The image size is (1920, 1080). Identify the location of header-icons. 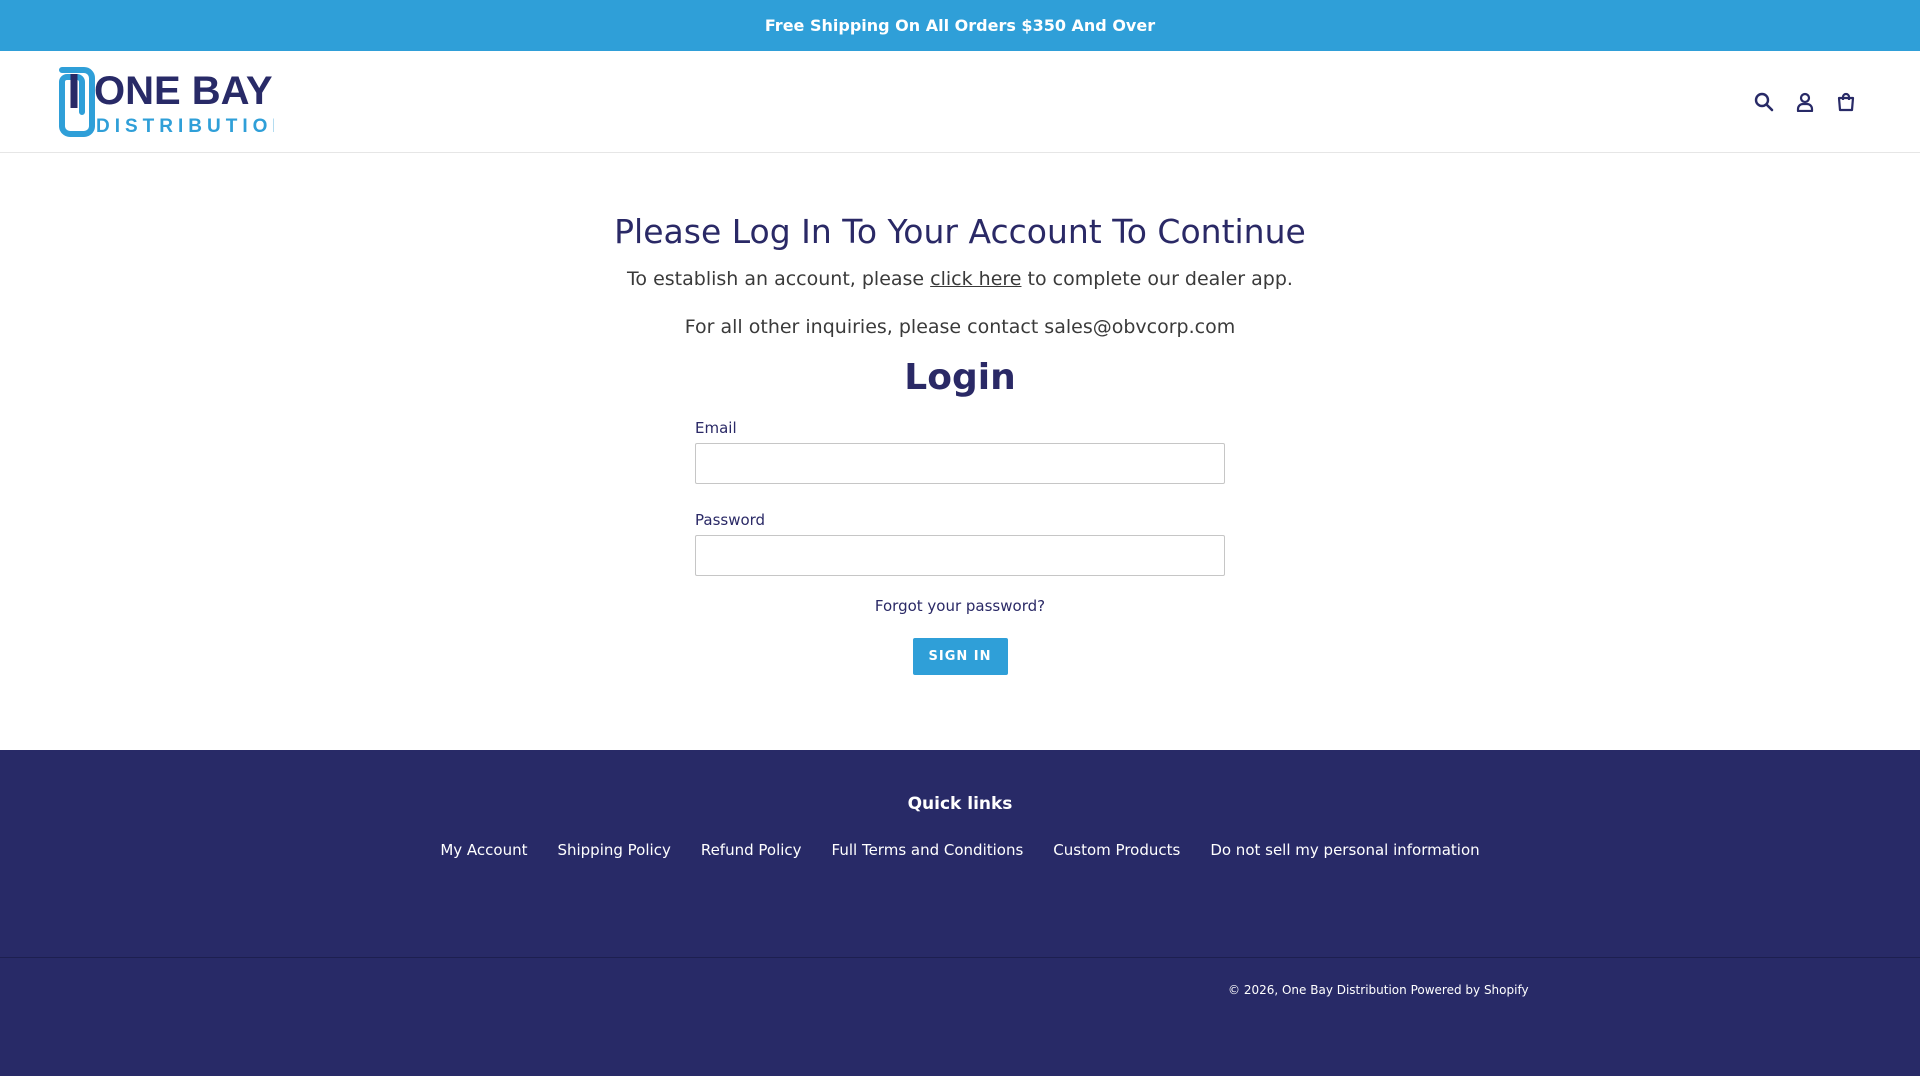
(1805, 102).